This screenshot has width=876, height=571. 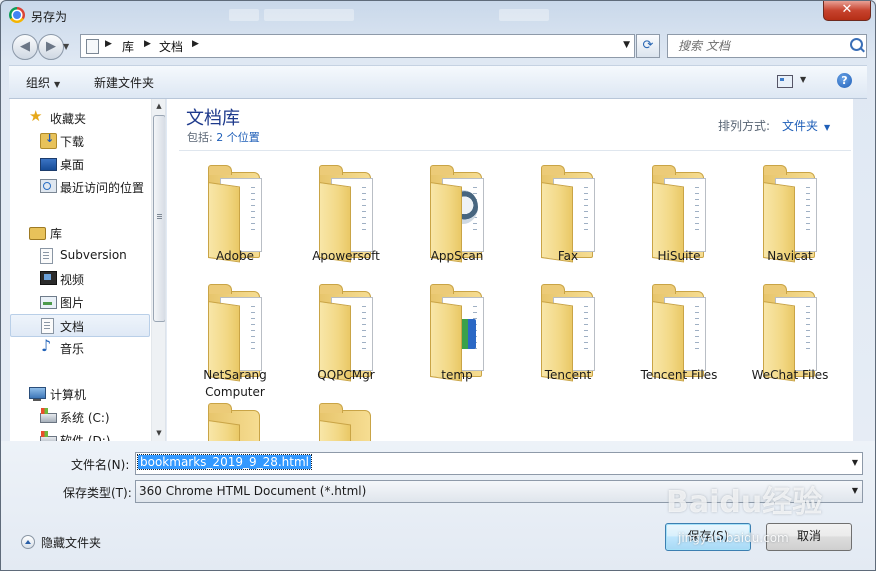 What do you see at coordinates (679, 219) in the screenshot?
I see `folder-item: HiSuite` at bounding box center [679, 219].